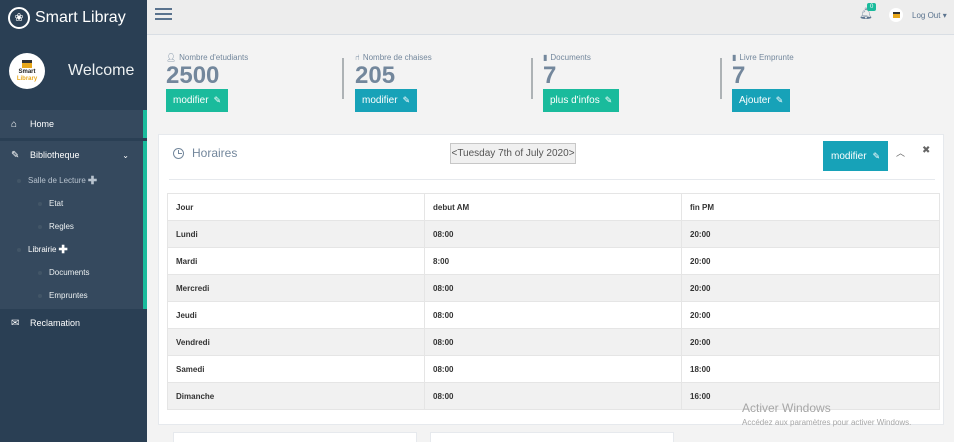  What do you see at coordinates (375, 75) in the screenshot?
I see `chairs-count: 205` at bounding box center [375, 75].